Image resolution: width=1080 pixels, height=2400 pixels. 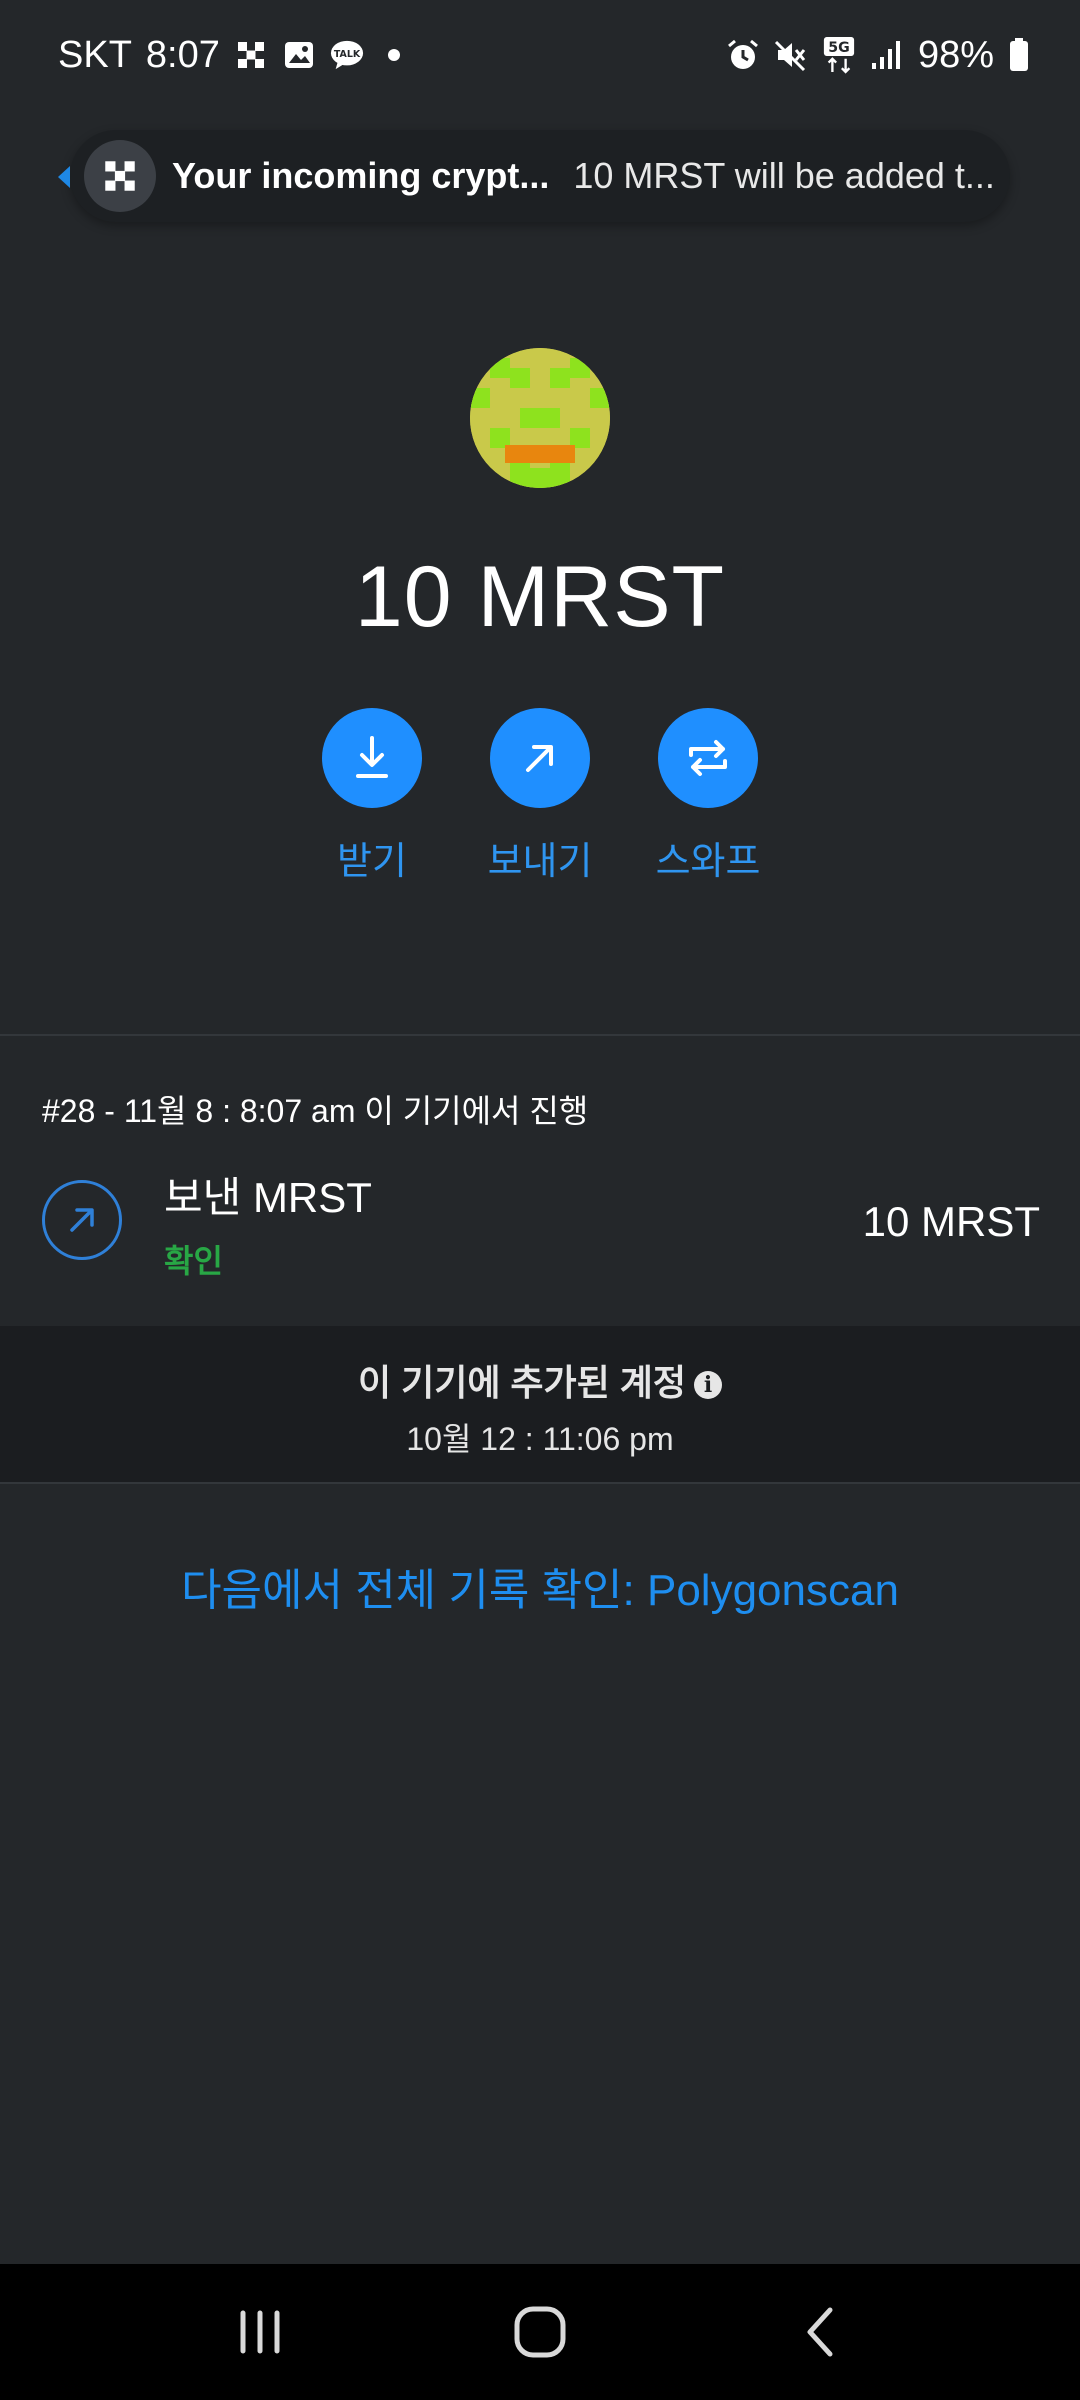 What do you see at coordinates (540, 758) in the screenshot?
I see `arrow-up-right-icon` at bounding box center [540, 758].